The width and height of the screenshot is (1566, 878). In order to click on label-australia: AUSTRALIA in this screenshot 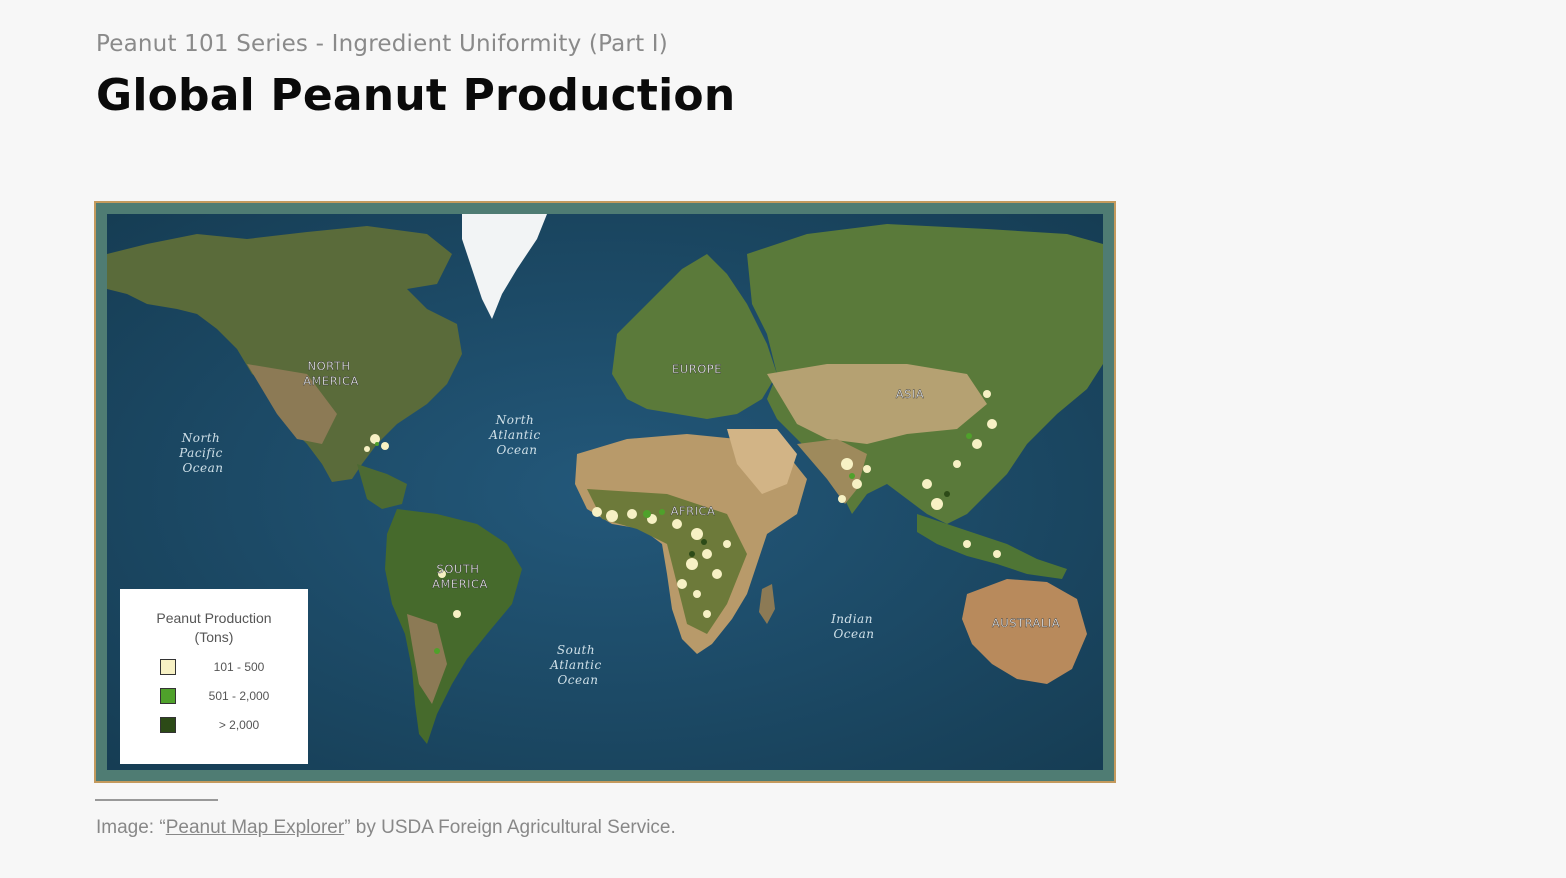, I will do `click(1026, 623)`.